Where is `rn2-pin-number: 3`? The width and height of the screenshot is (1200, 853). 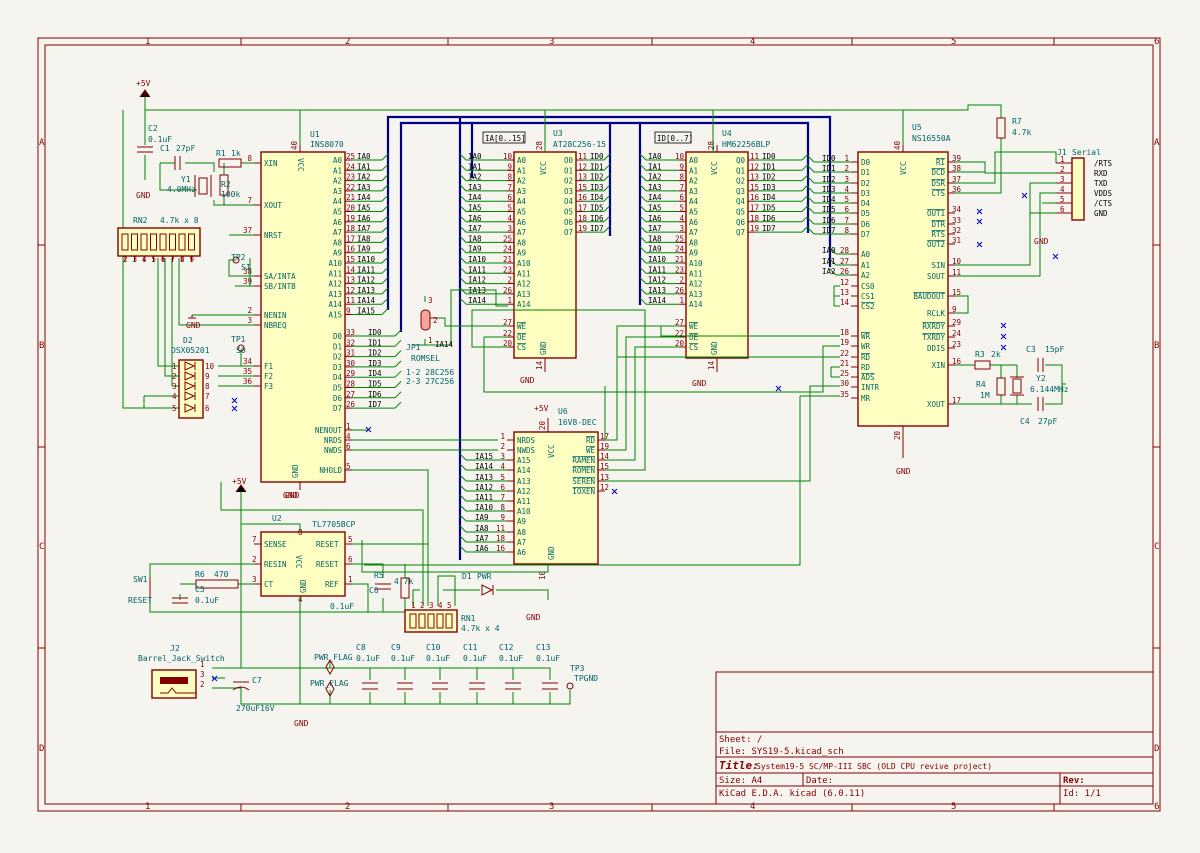 rn2-pin-number: 3 is located at coordinates (135, 259).